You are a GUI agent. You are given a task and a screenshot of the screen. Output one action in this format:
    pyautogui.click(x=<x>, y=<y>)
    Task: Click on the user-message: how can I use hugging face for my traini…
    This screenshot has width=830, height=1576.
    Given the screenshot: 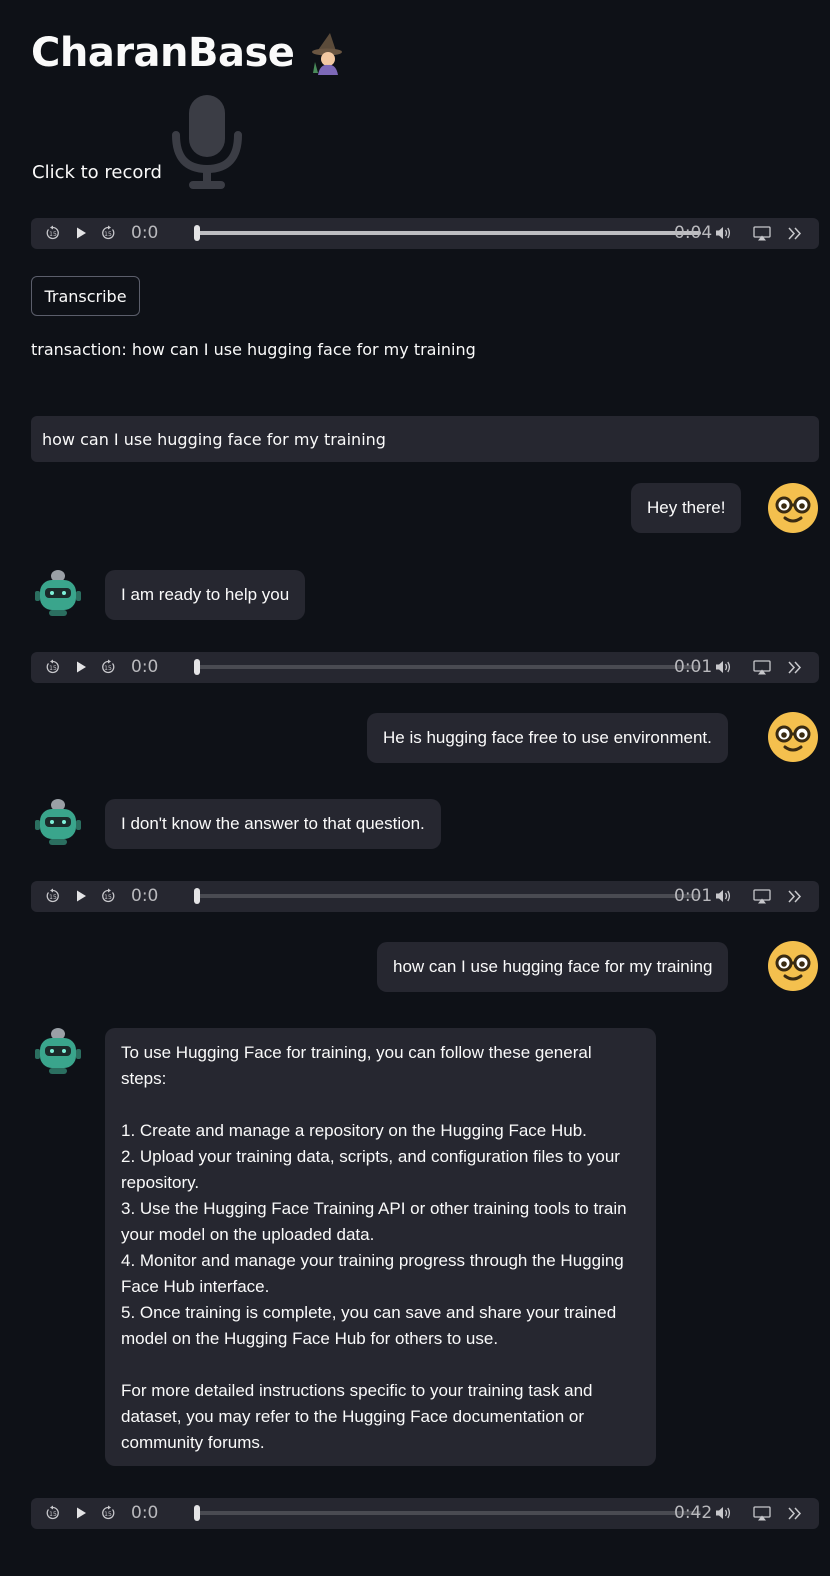 What is the action you would take?
    pyautogui.click(x=553, y=967)
    